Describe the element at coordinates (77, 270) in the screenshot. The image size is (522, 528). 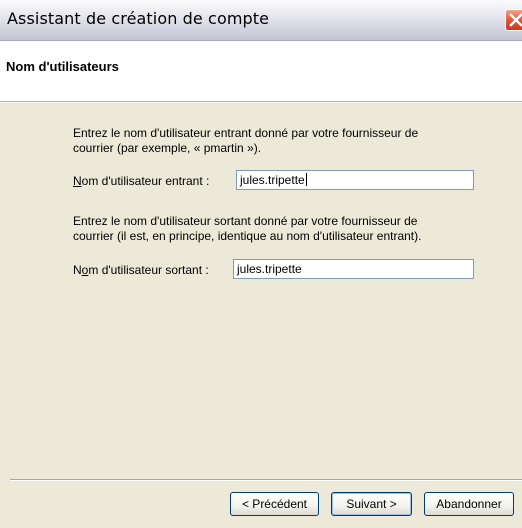
I see `outgoing-label-prefix: N` at that location.